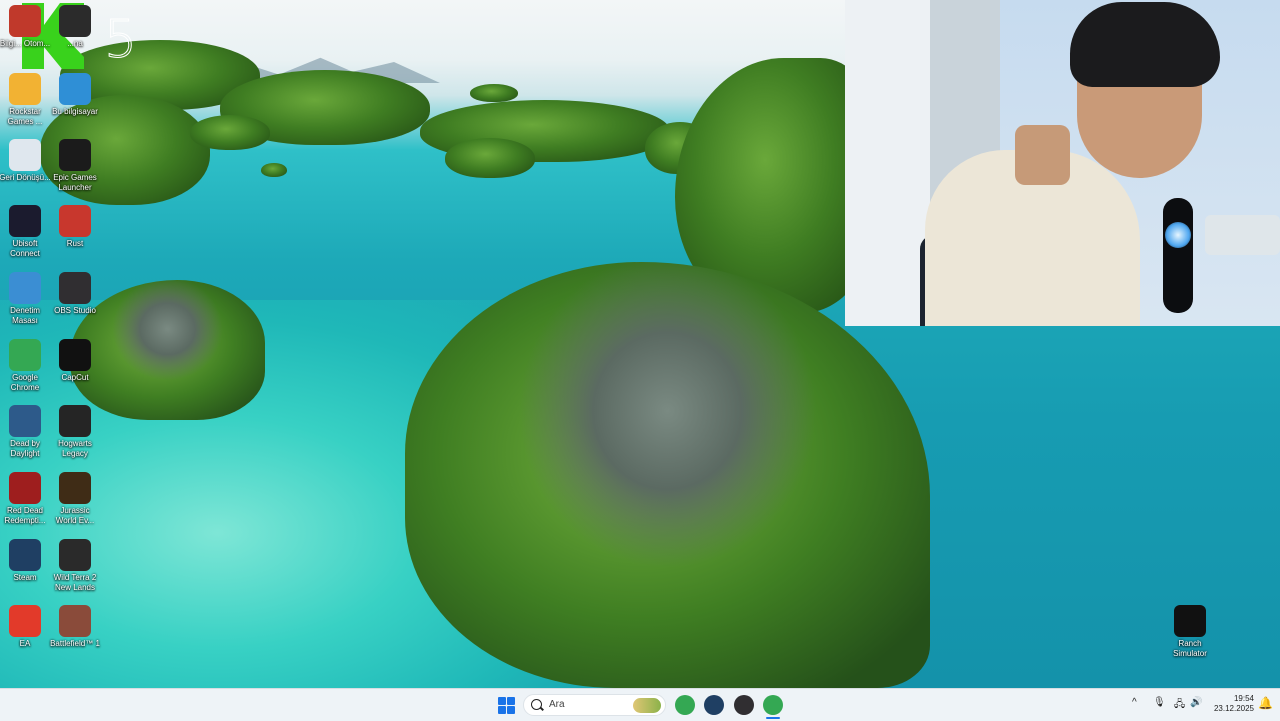  What do you see at coordinates (647, 705) in the screenshot?
I see `search-highlight-icon` at bounding box center [647, 705].